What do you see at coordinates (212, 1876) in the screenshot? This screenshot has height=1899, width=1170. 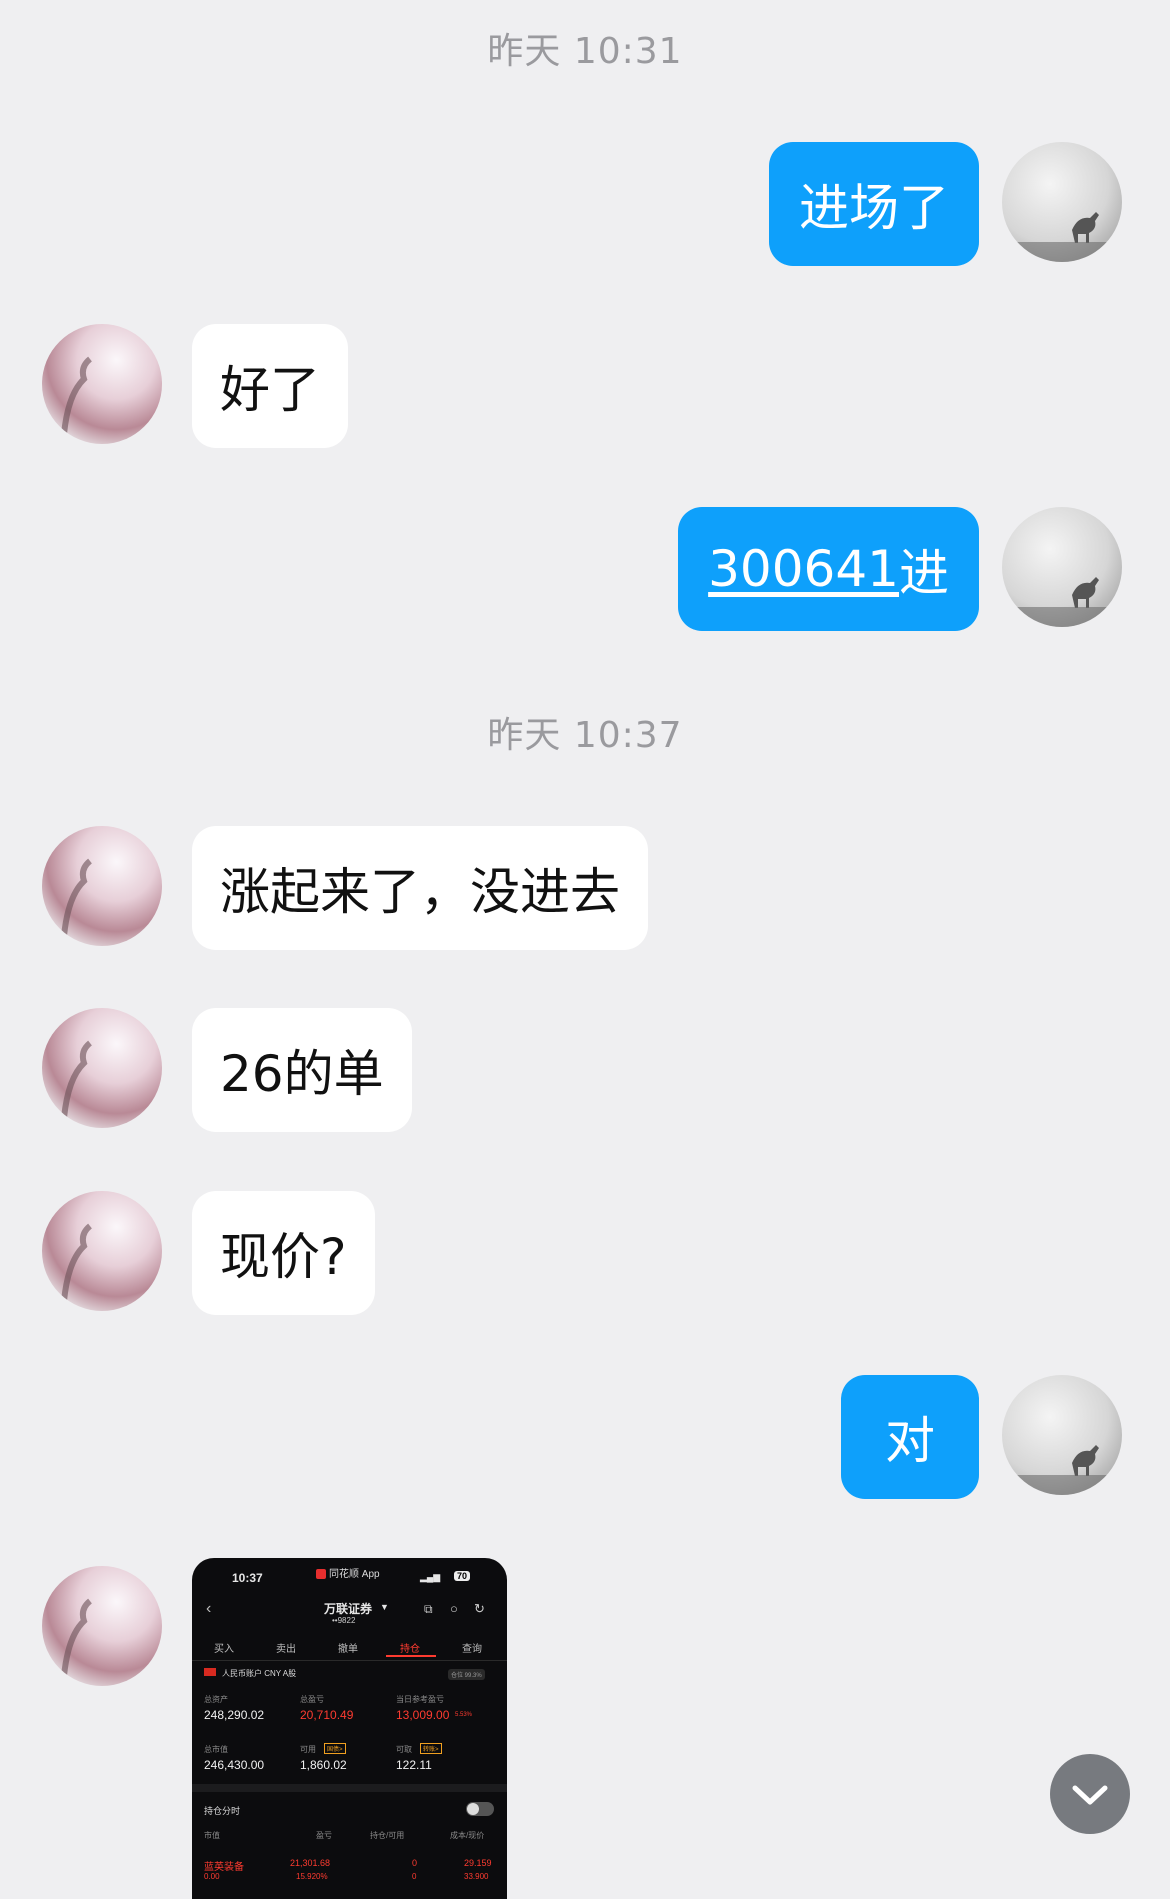 I see `stock-market-value: 0.00` at bounding box center [212, 1876].